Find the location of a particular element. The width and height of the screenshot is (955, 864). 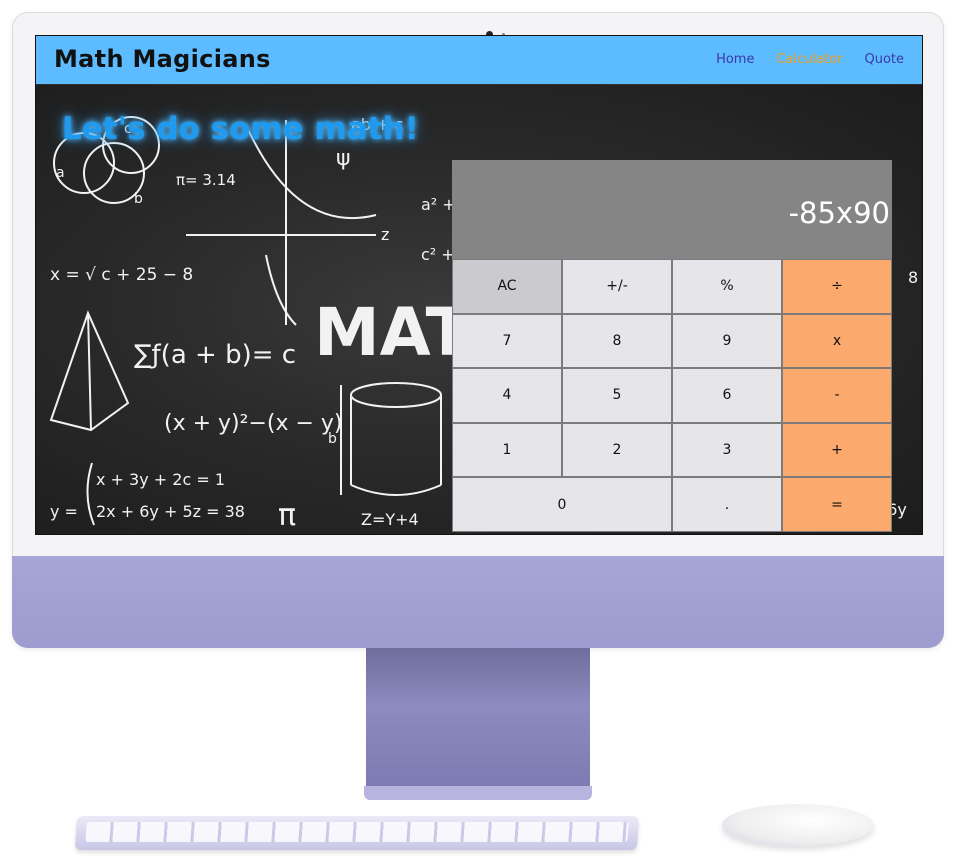

key-toggle-sign: +/- is located at coordinates (617, 286).